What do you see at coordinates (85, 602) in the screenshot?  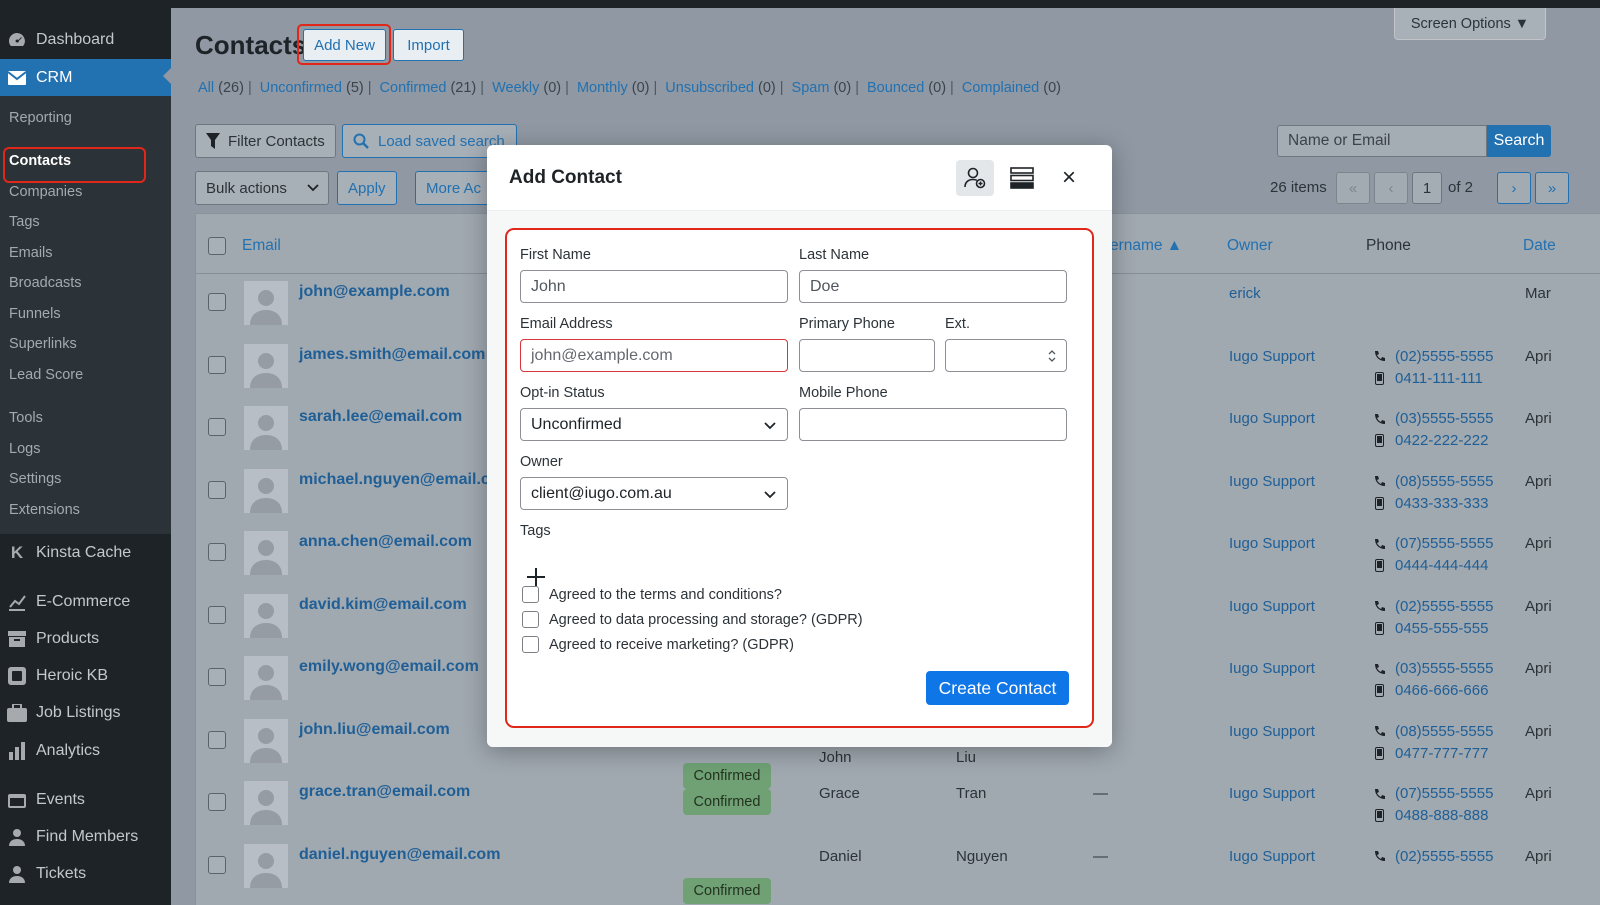 I see `sidebar-item-ecommerce: E-Commerce` at bounding box center [85, 602].